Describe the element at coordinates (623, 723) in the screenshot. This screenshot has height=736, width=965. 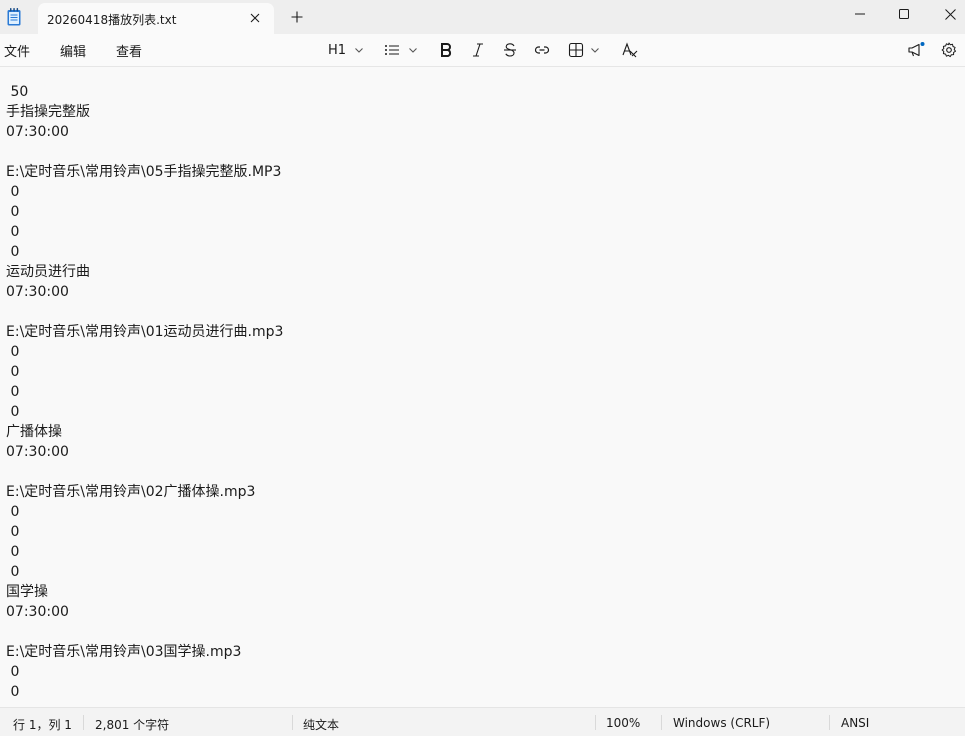
I see `zoom-level: 100%` at that location.